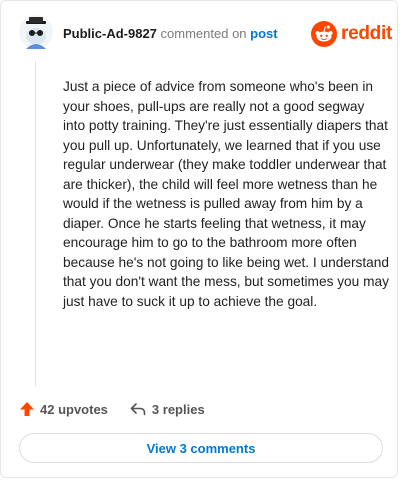 The height and width of the screenshot is (480, 400). I want to click on reddit-wordmark: reddit, so click(366, 33).